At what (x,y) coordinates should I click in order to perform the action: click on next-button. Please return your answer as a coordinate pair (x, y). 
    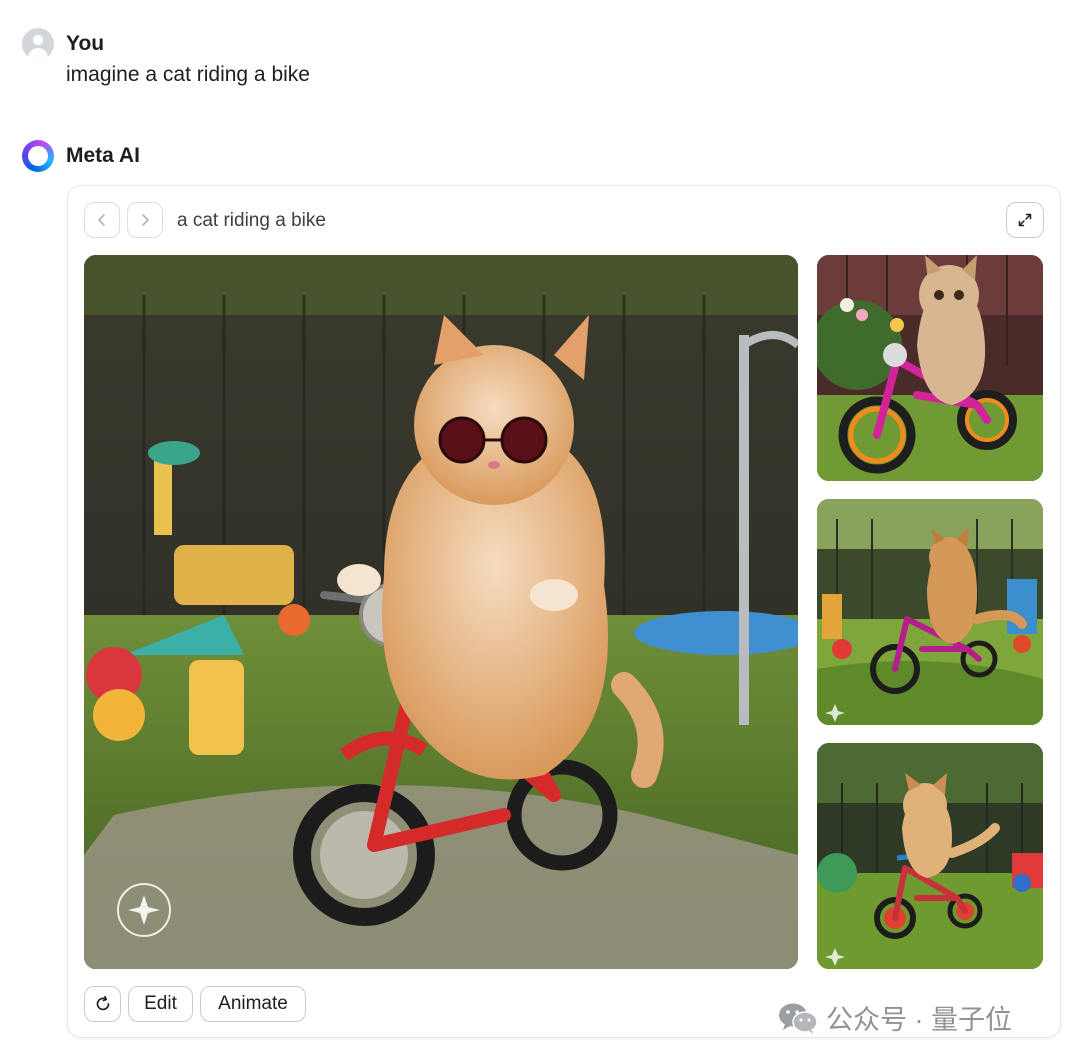
    Looking at the image, I should click on (145, 220).